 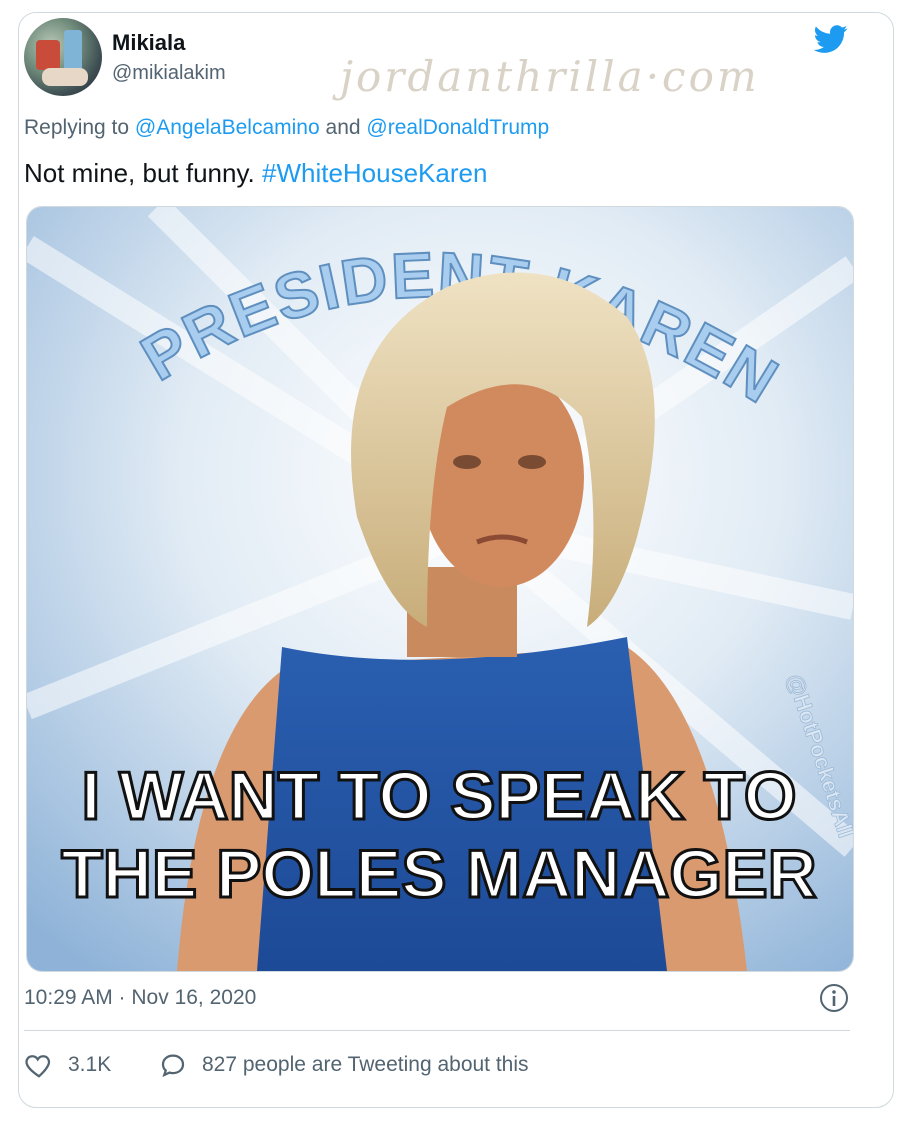 What do you see at coordinates (63, 57) in the screenshot?
I see `avatar` at bounding box center [63, 57].